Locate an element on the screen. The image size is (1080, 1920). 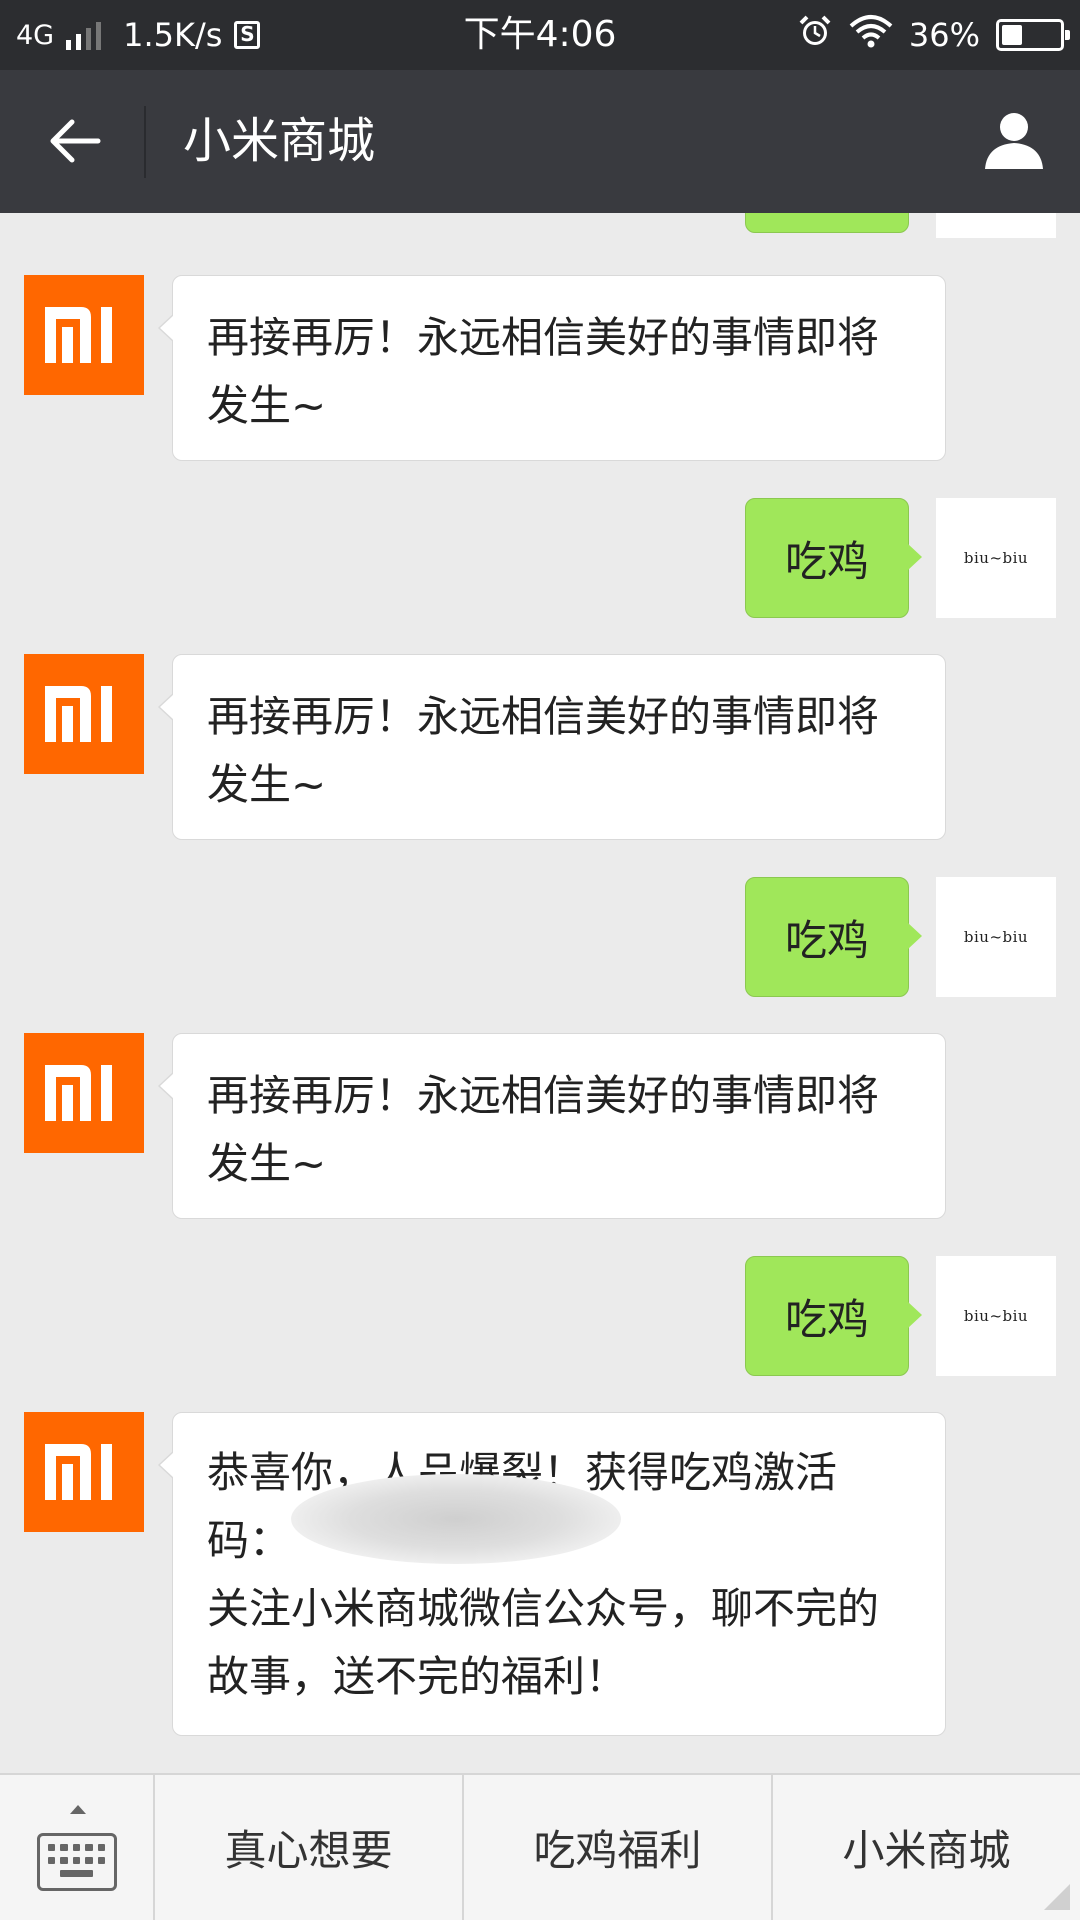
back-button is located at coordinates (75, 141).